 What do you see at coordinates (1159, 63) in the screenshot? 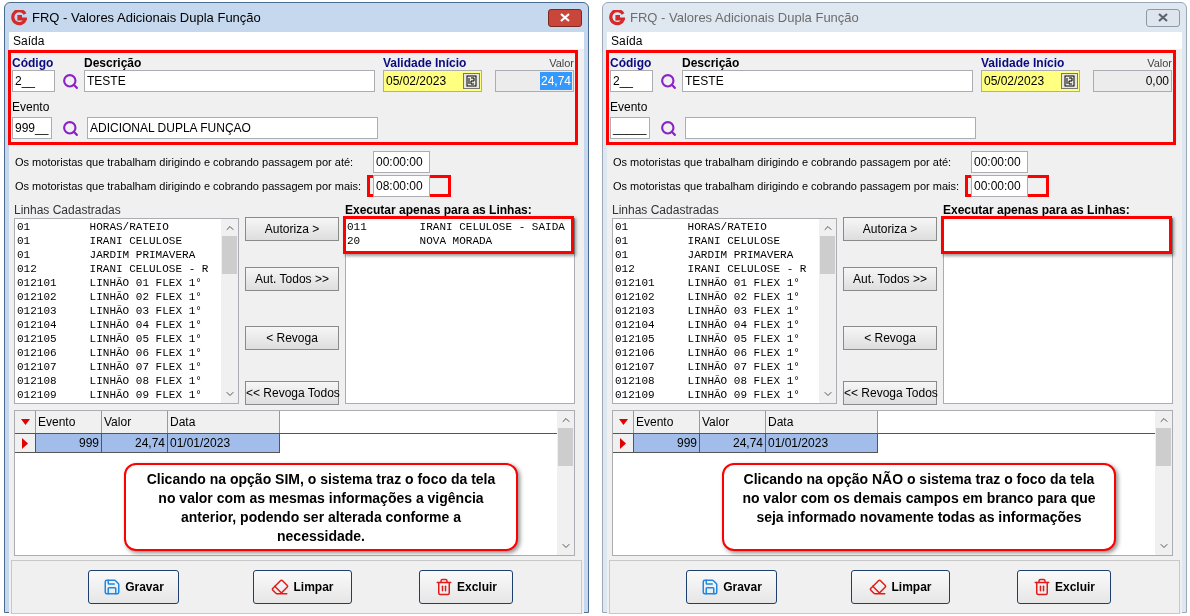
I see `field-label: Valor` at bounding box center [1159, 63].